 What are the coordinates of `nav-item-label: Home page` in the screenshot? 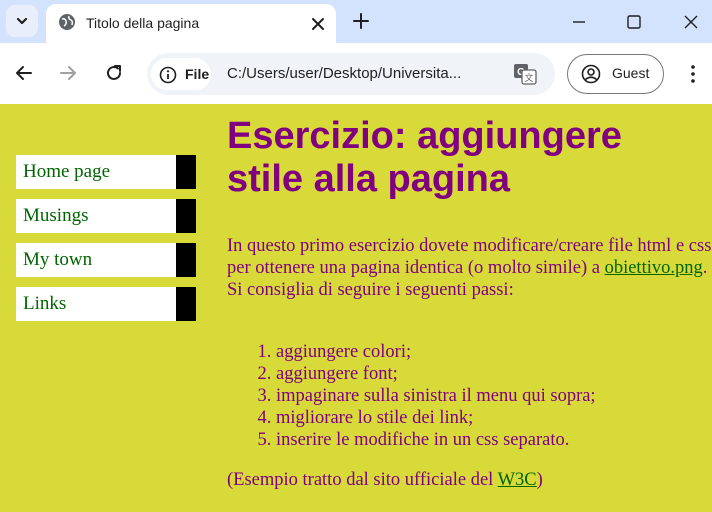 It's located at (67, 171).